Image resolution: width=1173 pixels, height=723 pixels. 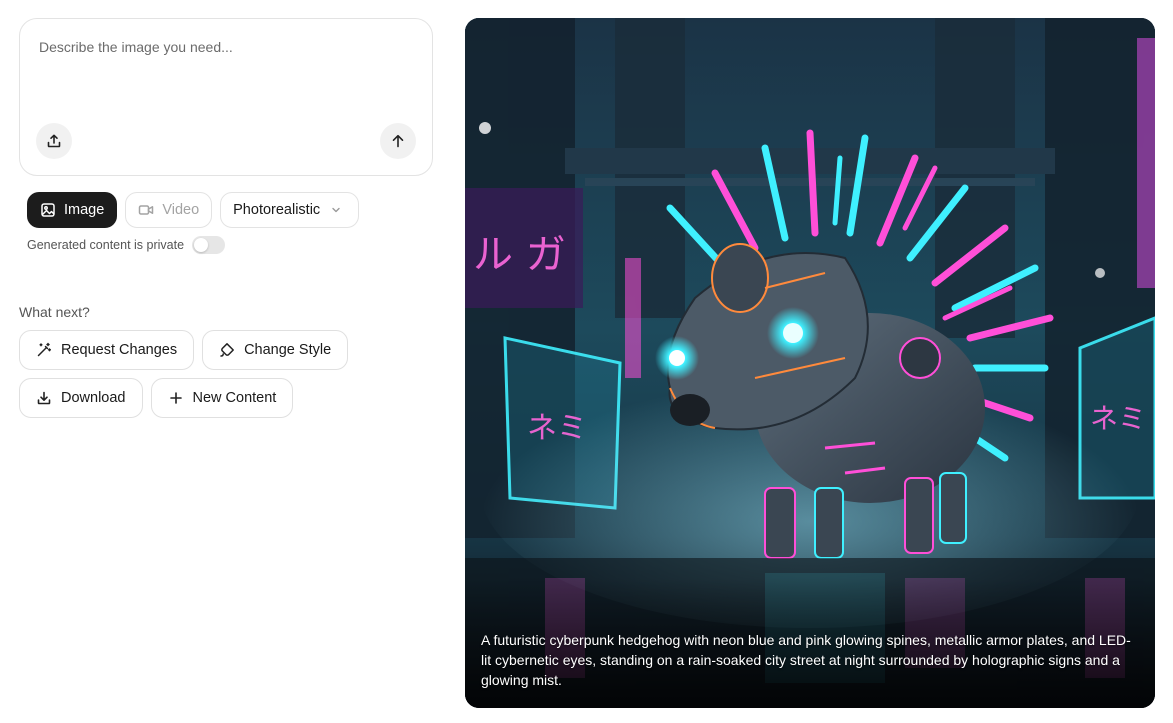 I want to click on image-mode-label: Image, so click(x=84, y=210).